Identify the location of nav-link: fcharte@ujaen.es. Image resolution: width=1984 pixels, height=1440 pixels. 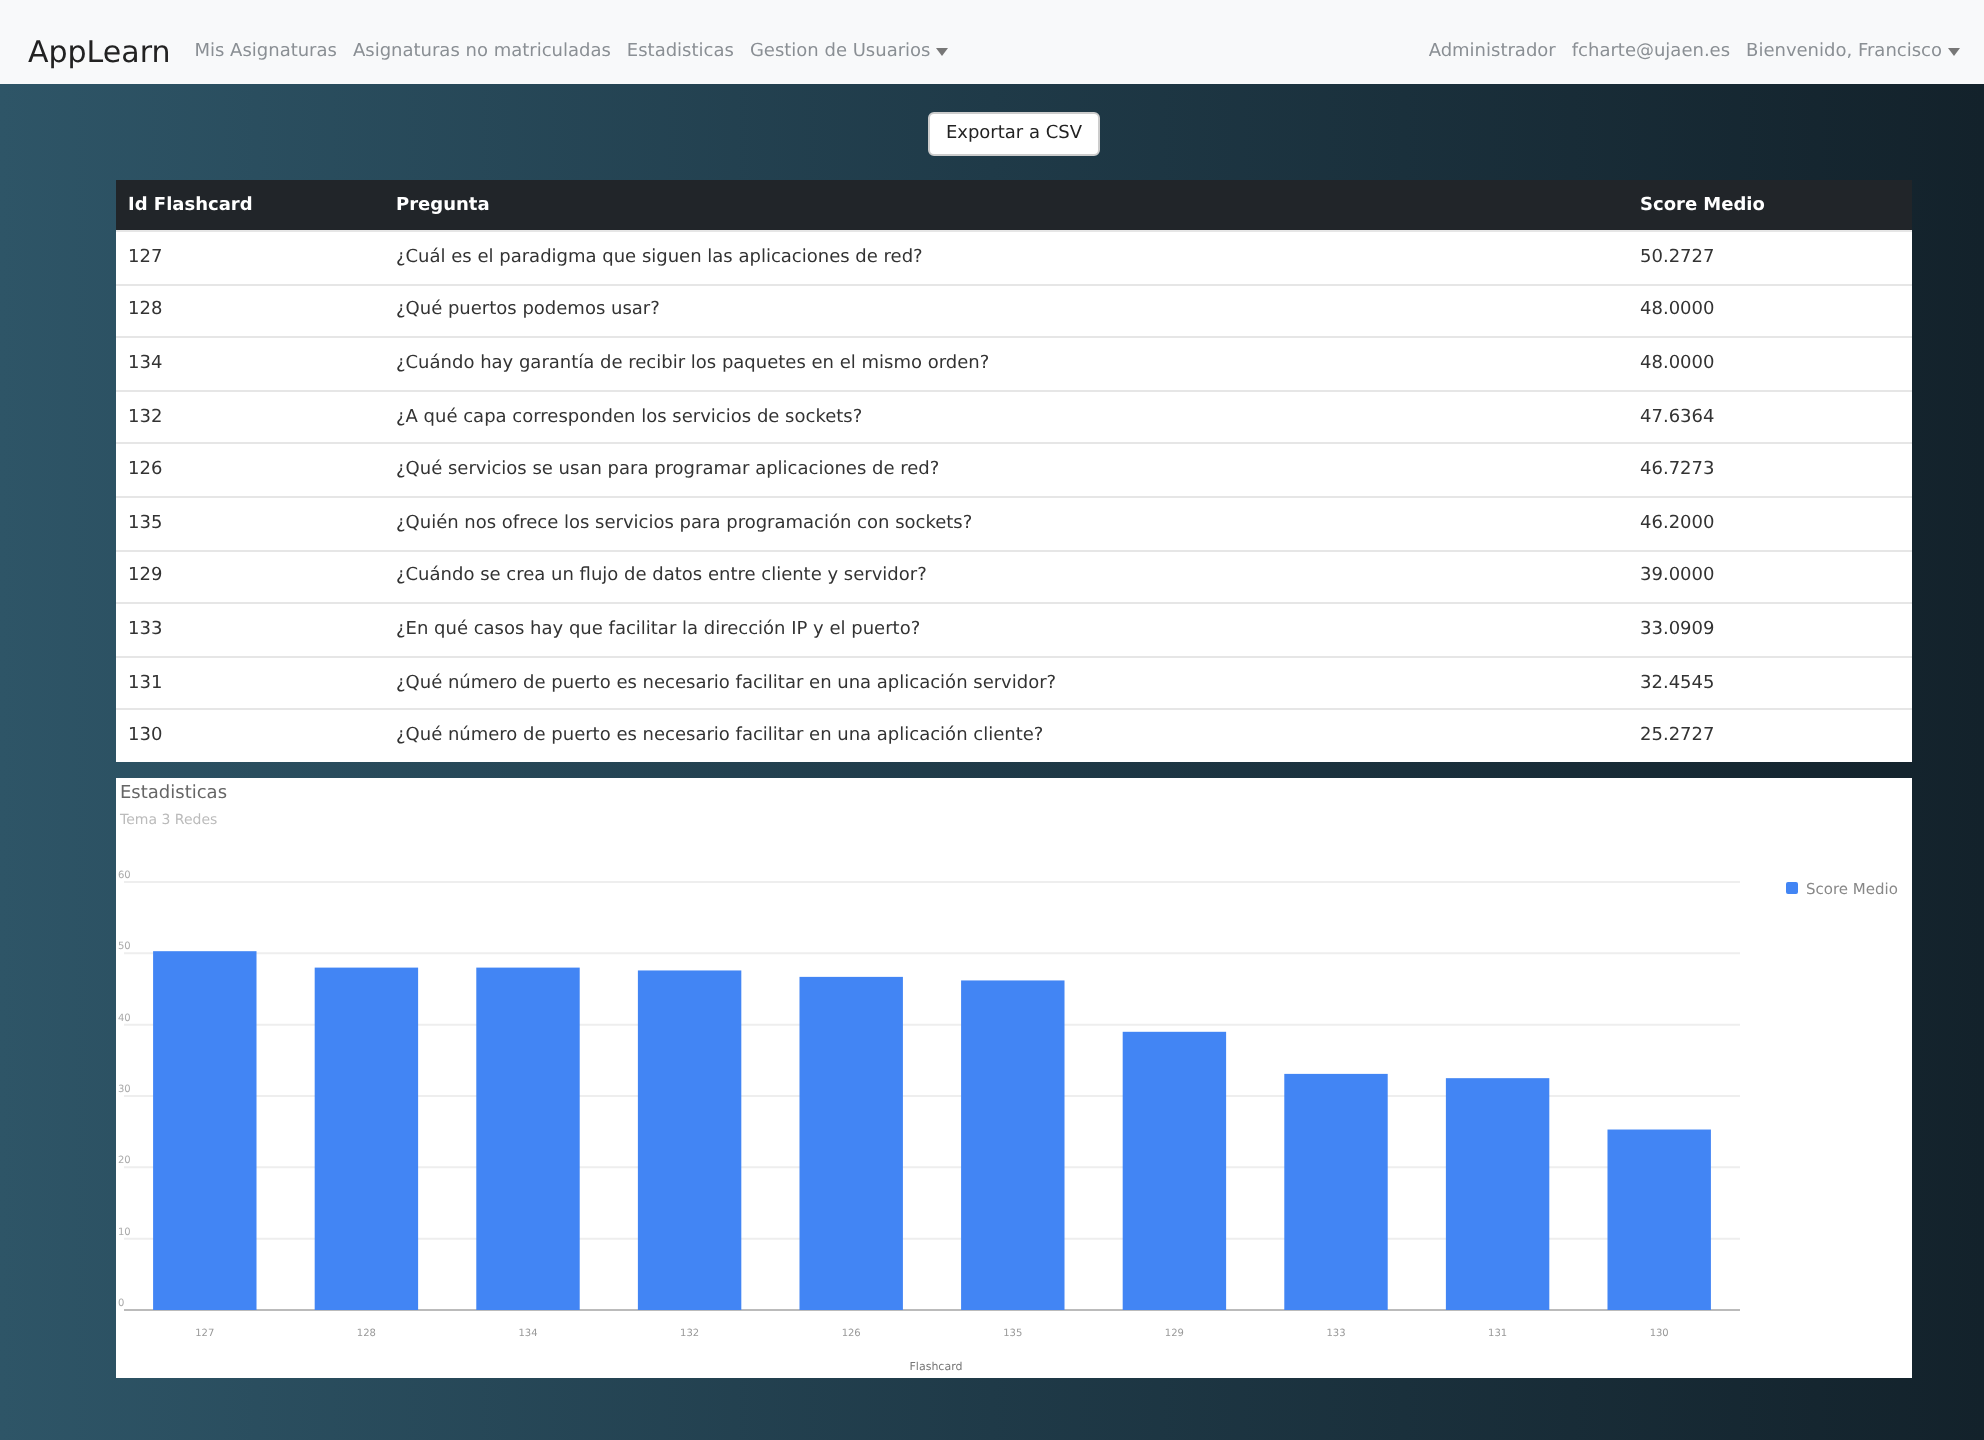
(1651, 52).